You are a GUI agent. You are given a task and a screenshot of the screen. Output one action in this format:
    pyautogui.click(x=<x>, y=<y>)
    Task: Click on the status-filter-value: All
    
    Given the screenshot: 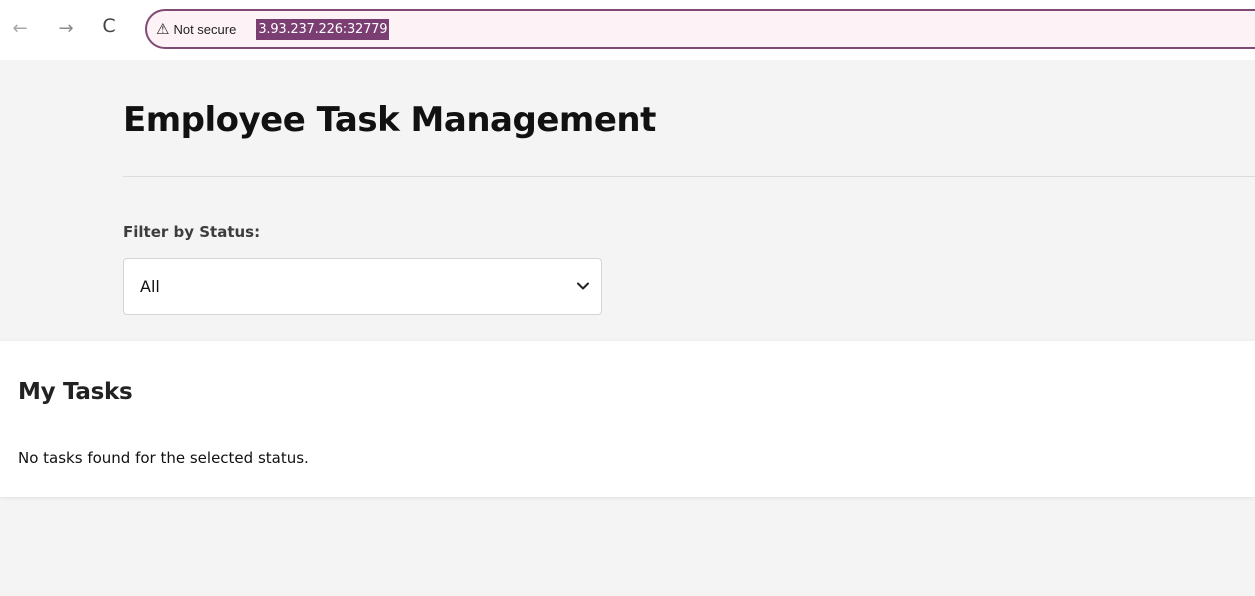 What is the action you would take?
    pyautogui.click(x=150, y=286)
    